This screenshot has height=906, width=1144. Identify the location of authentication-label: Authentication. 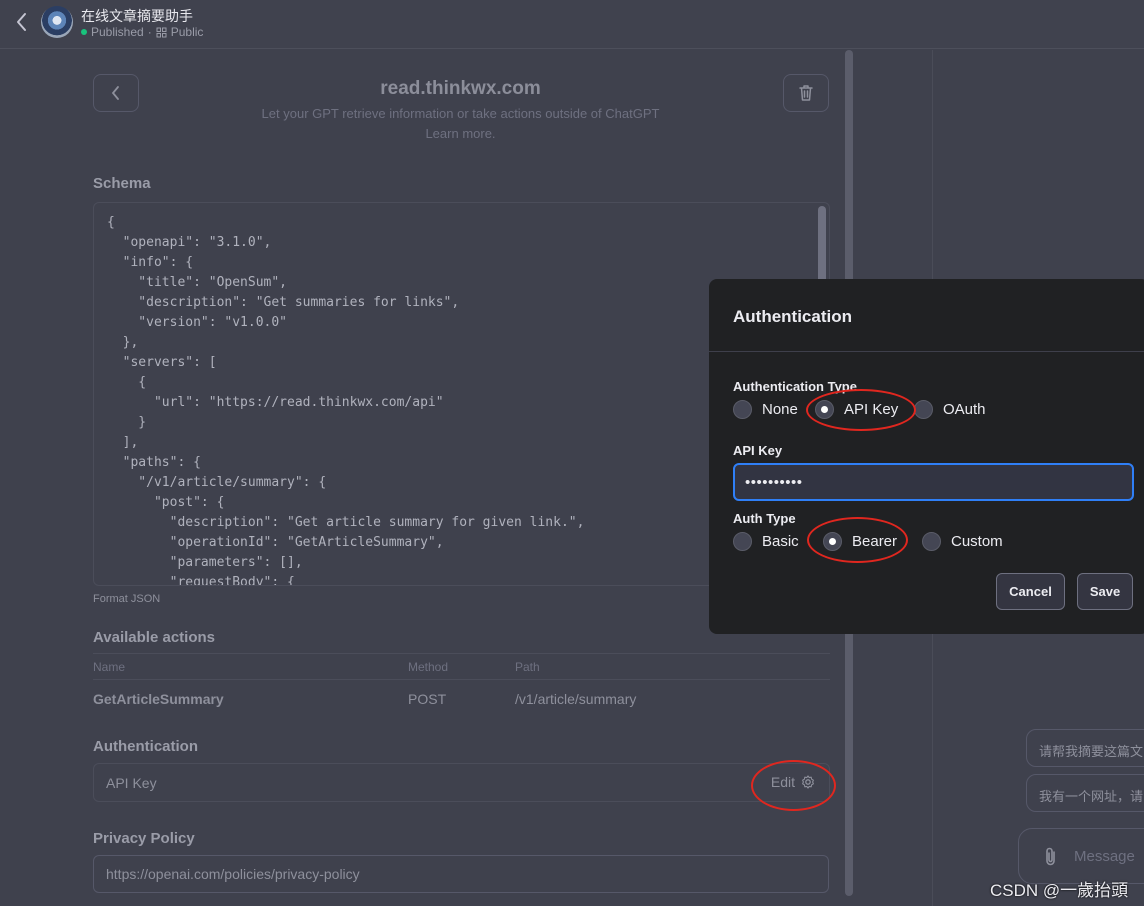
(145, 746).